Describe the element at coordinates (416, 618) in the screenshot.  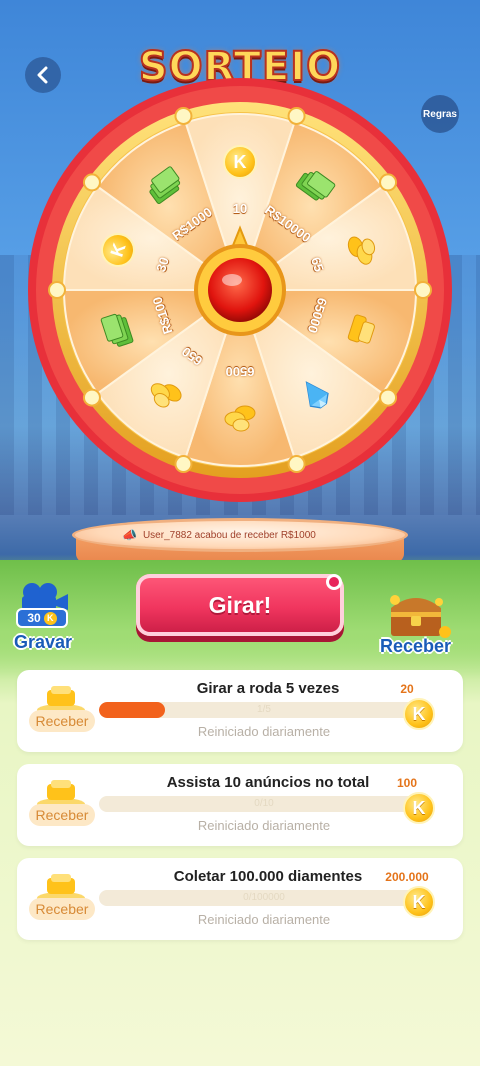
I see `treasure-chest-icon` at that location.